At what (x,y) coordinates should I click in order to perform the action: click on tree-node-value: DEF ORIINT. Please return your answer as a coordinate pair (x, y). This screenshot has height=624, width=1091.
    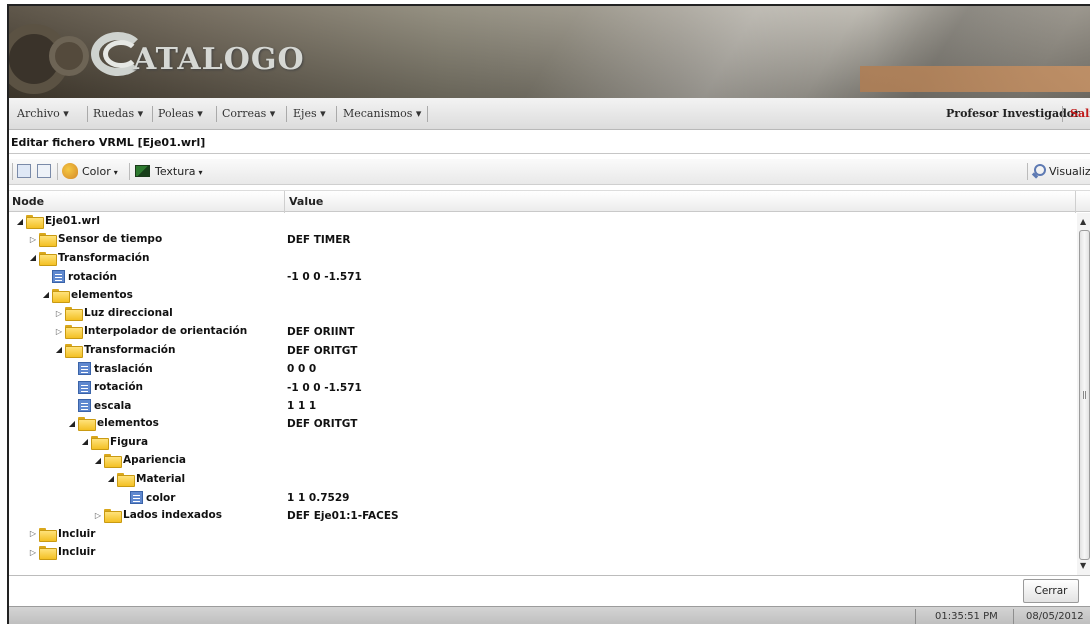
    Looking at the image, I should click on (321, 332).